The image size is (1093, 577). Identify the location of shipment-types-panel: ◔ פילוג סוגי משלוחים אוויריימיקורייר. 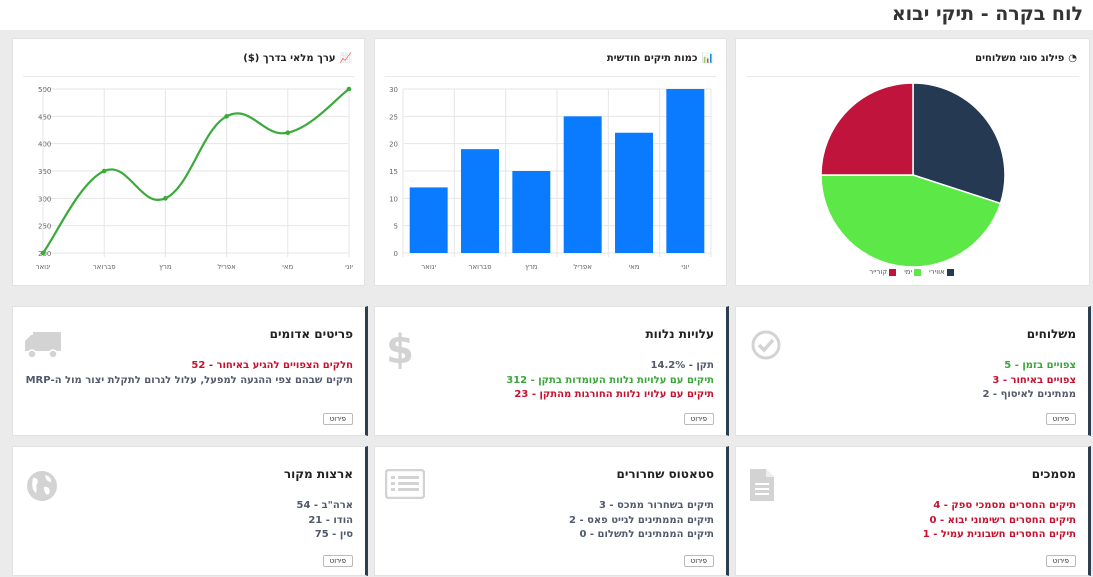
(912, 162).